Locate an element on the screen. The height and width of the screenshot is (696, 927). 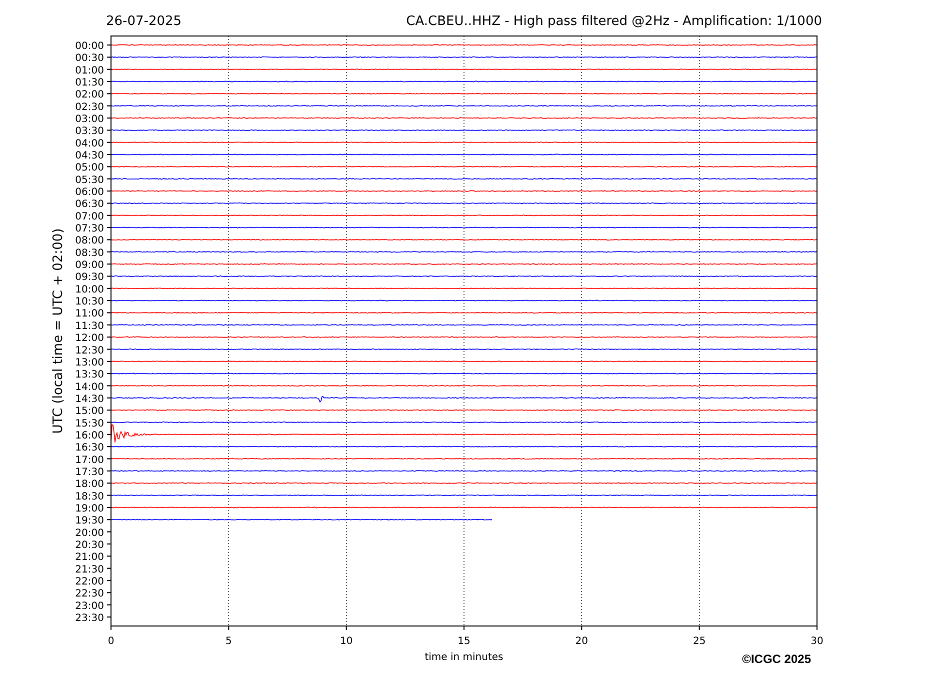
axis-tick-label: 03:30 is located at coordinates (89, 132).